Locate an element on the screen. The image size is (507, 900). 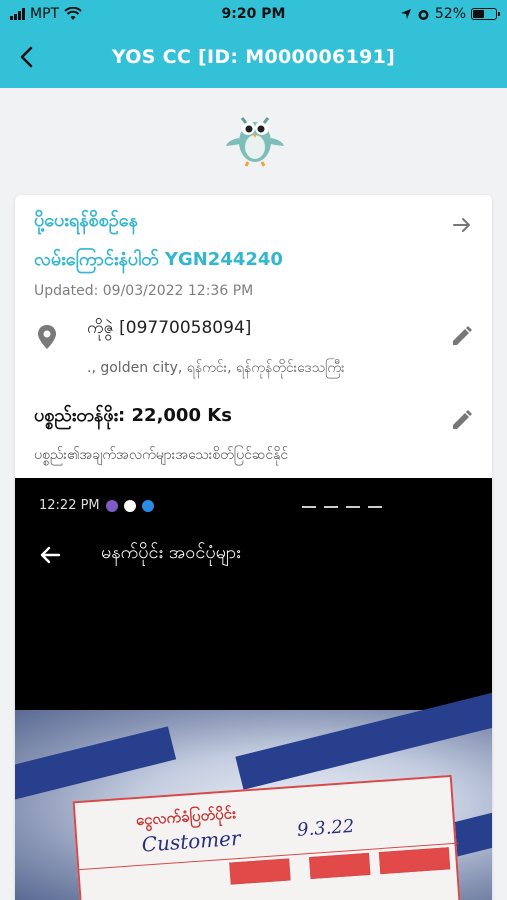
back-button is located at coordinates (27, 57).